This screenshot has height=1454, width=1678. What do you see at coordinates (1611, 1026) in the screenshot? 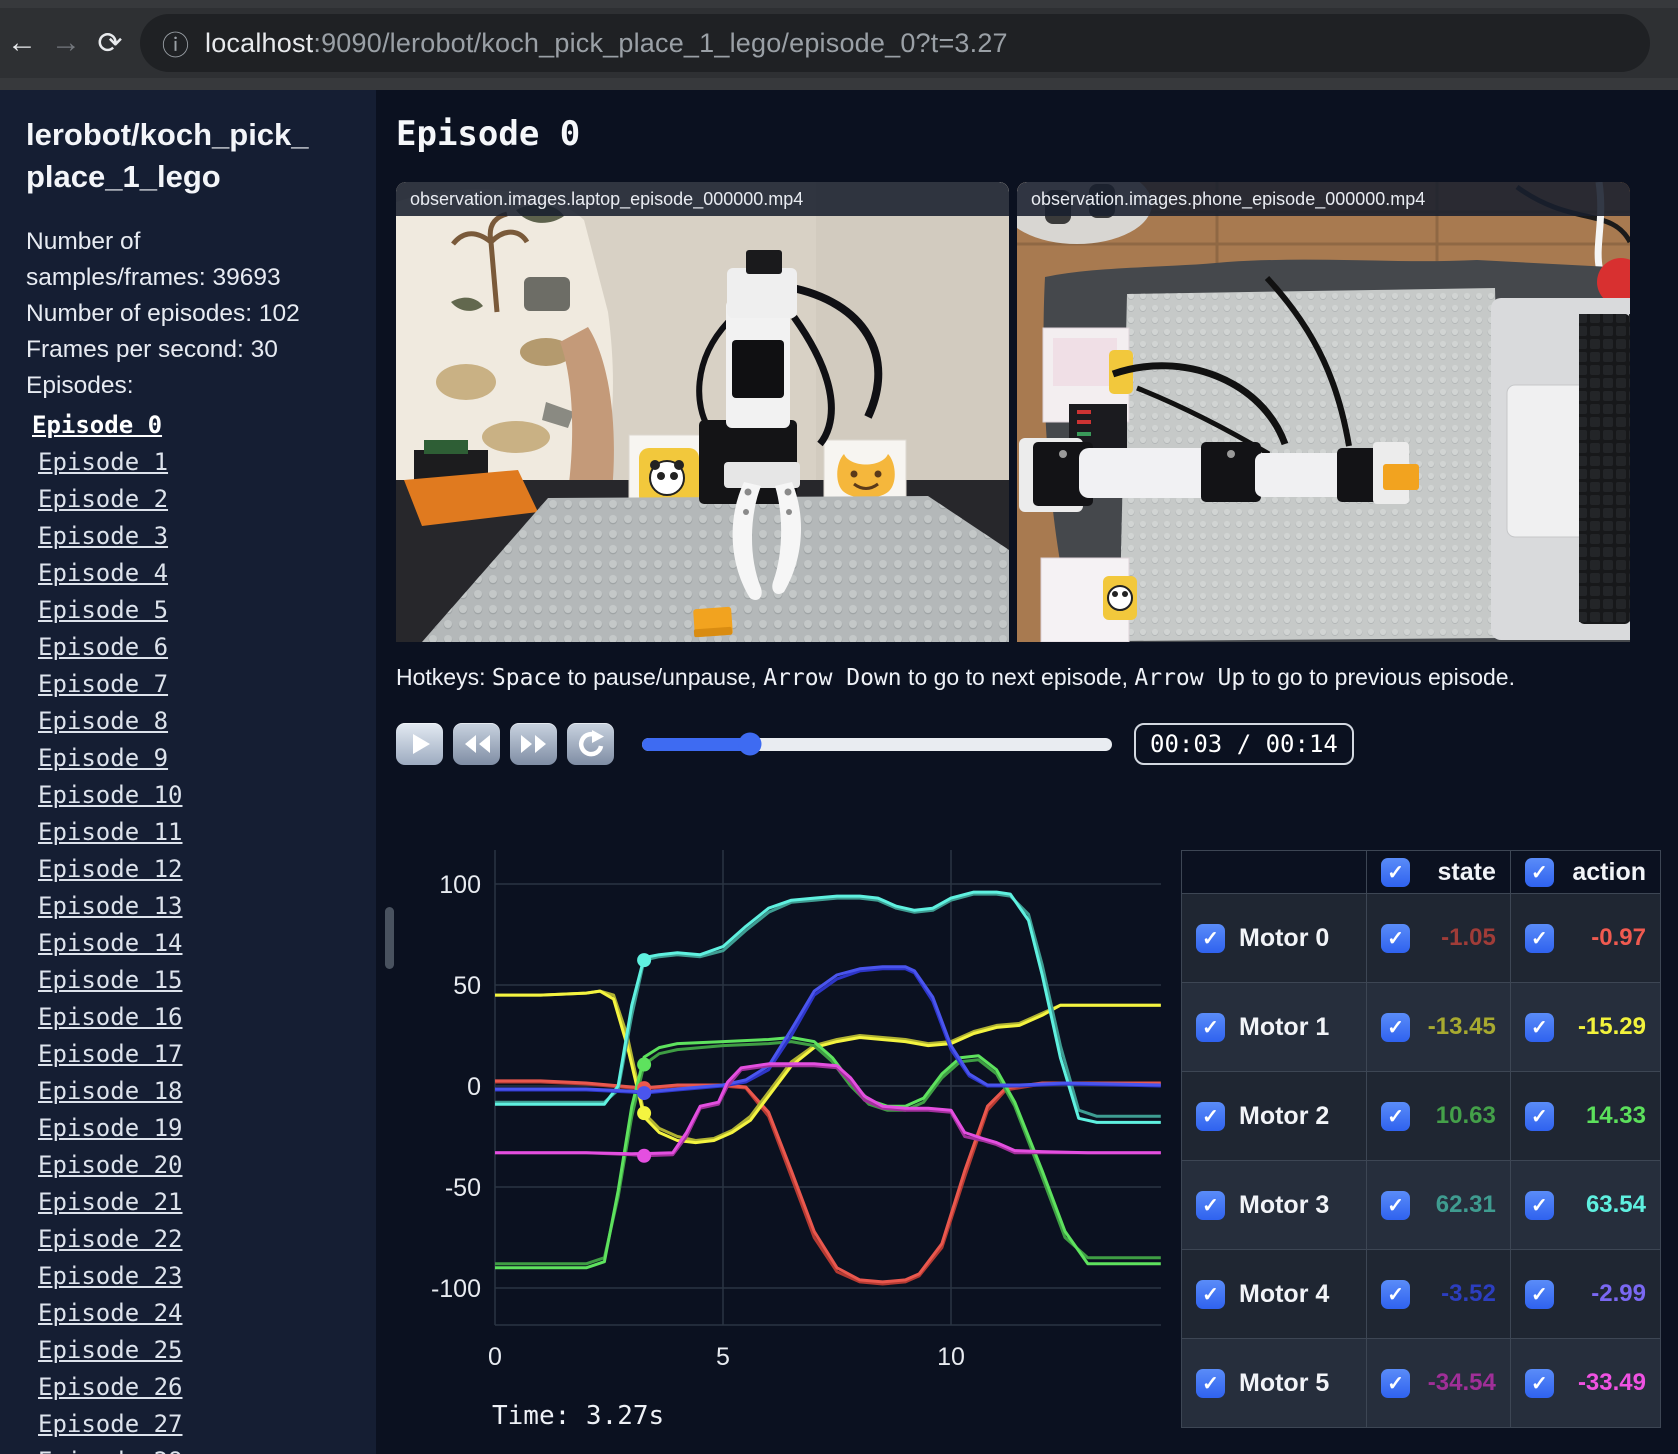
I see `motor-action-value: -15.29` at bounding box center [1611, 1026].